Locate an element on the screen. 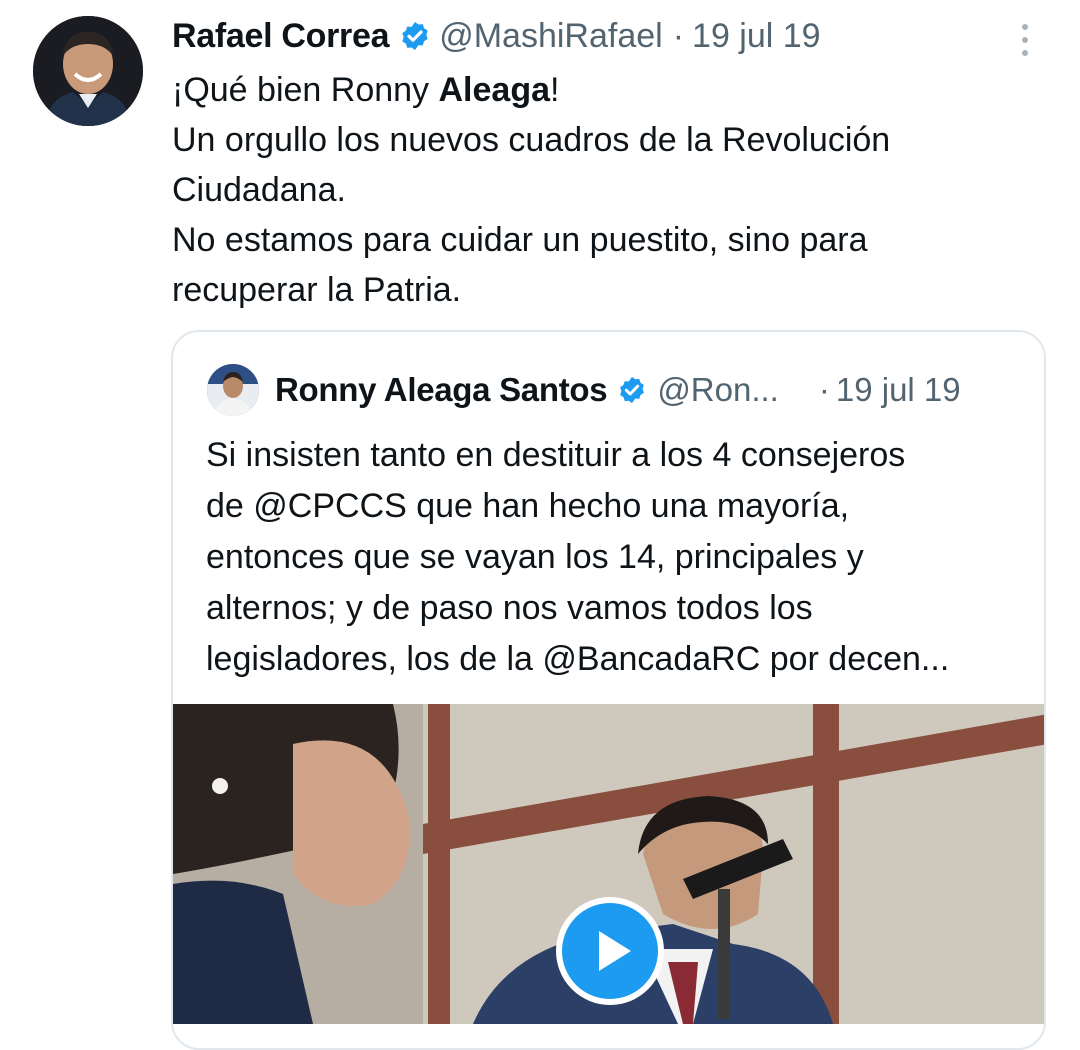 The height and width of the screenshot is (1050, 1080). tweet-date: 19 jul 19 is located at coordinates (756, 36).